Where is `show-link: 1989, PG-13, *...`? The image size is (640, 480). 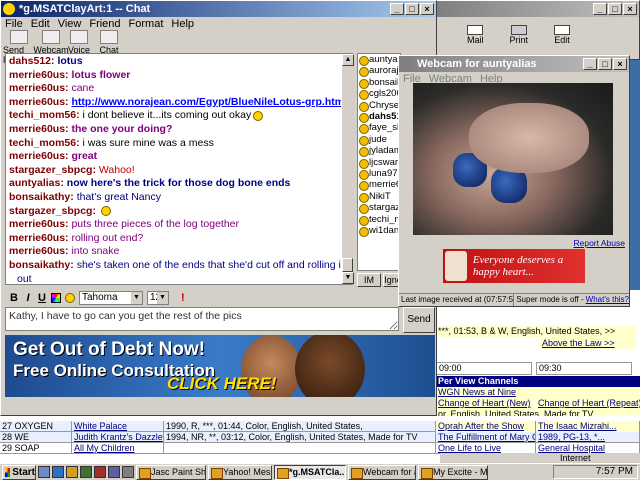
show-link: 1989, PG-13, *... is located at coordinates (588, 437).